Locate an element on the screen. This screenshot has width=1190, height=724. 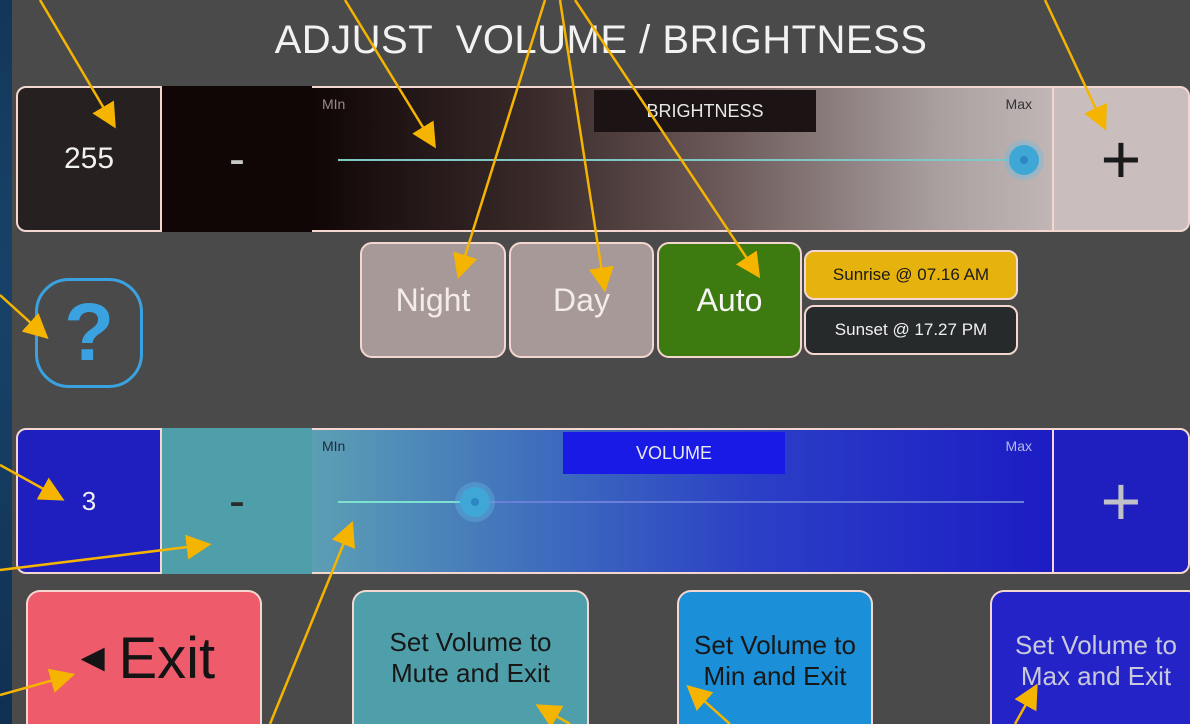
brightness-slider: MIn Max BRIGHTNESS is located at coordinates (682, 159).